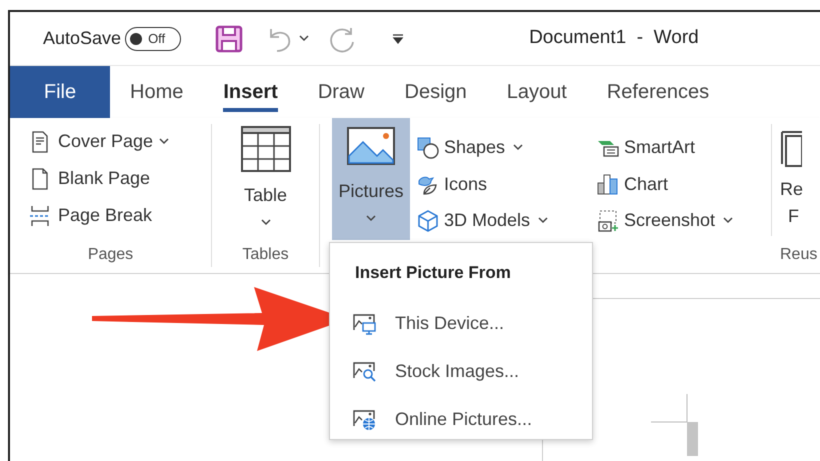 This screenshot has height=461, width=820. What do you see at coordinates (60, 92) in the screenshot?
I see `file-tab: File` at bounding box center [60, 92].